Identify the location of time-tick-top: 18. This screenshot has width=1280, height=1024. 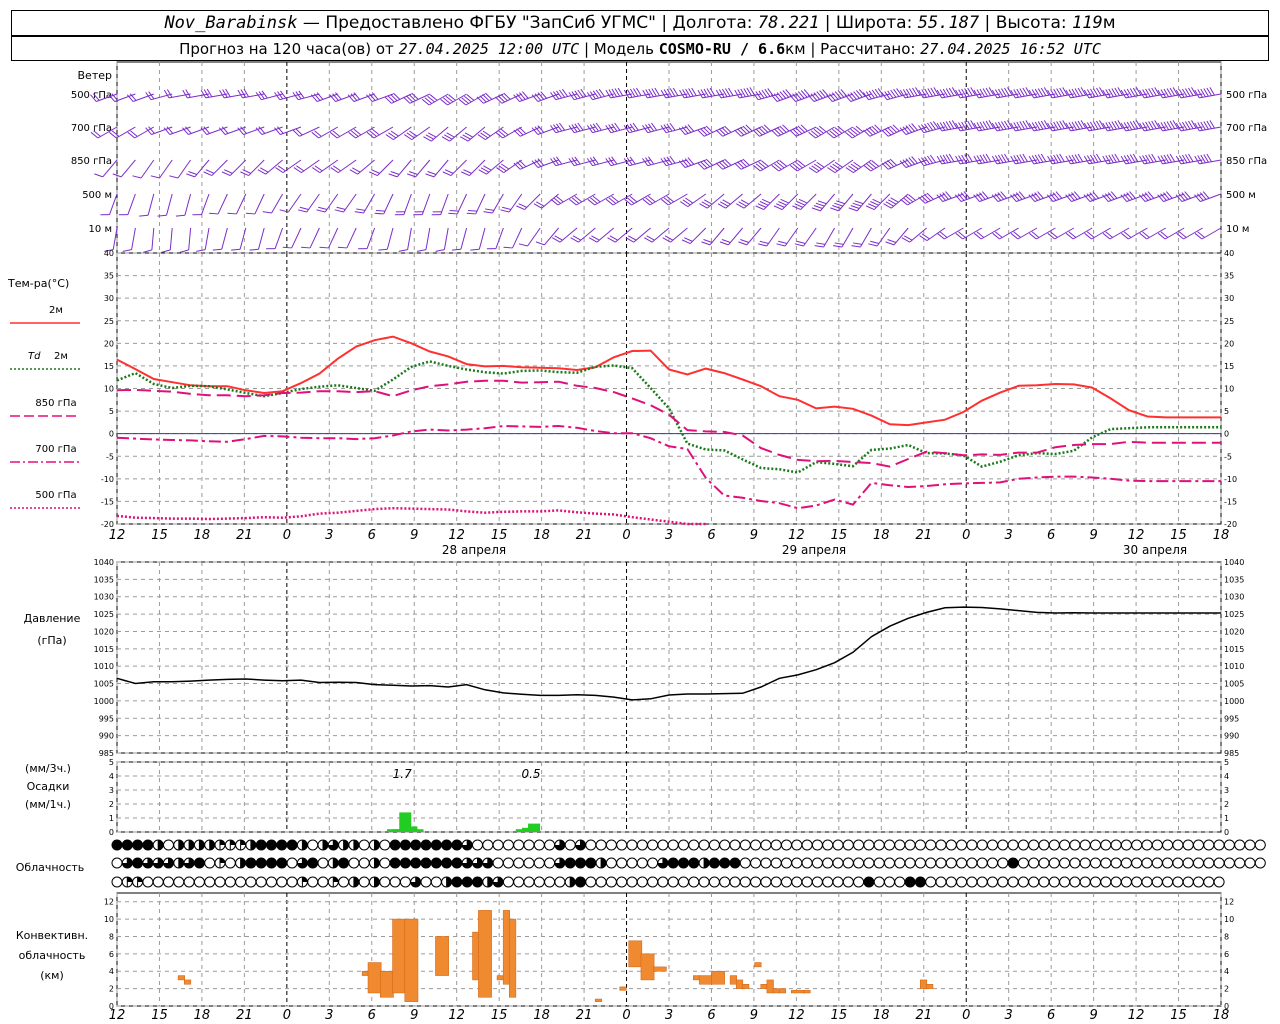
(881, 535).